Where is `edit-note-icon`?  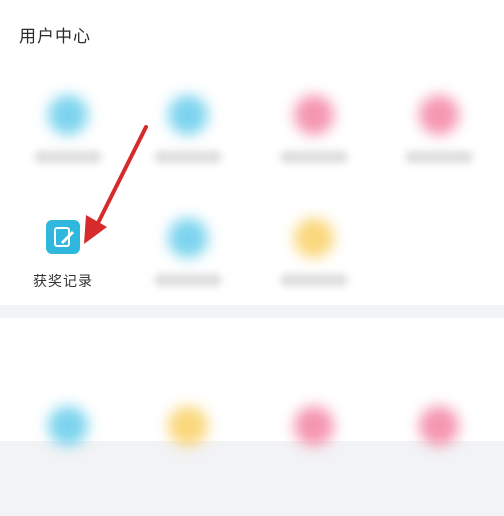 edit-note-icon is located at coordinates (63, 237).